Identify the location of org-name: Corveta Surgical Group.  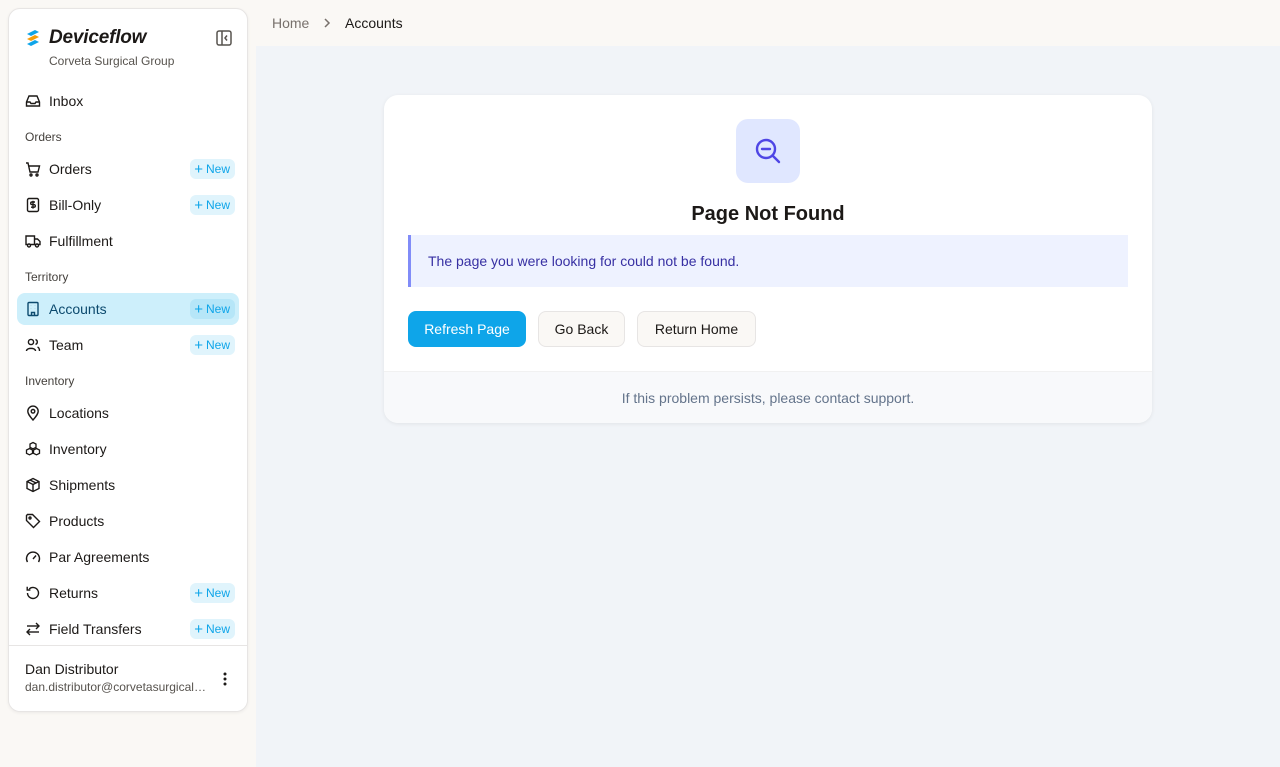
(112, 61).